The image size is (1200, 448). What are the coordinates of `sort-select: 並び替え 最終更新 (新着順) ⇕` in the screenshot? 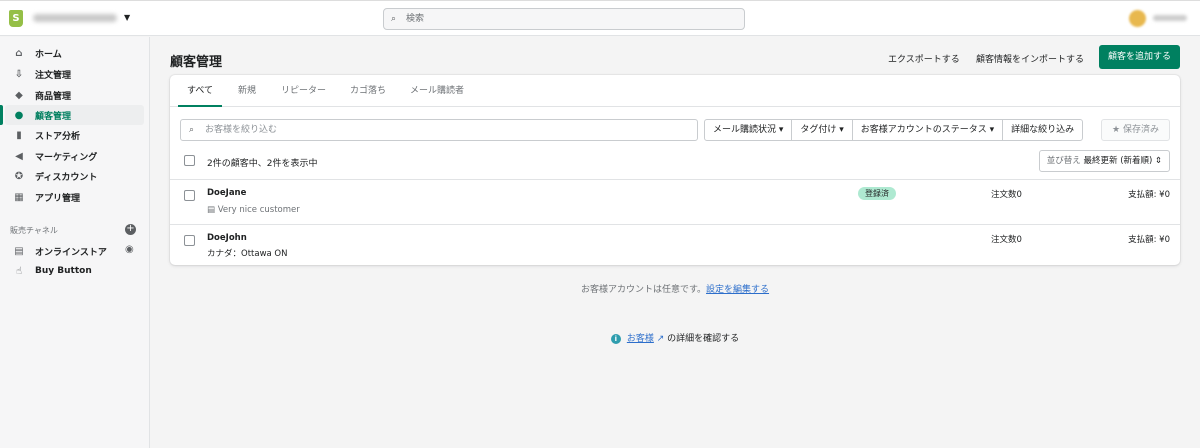 It's located at (1104, 161).